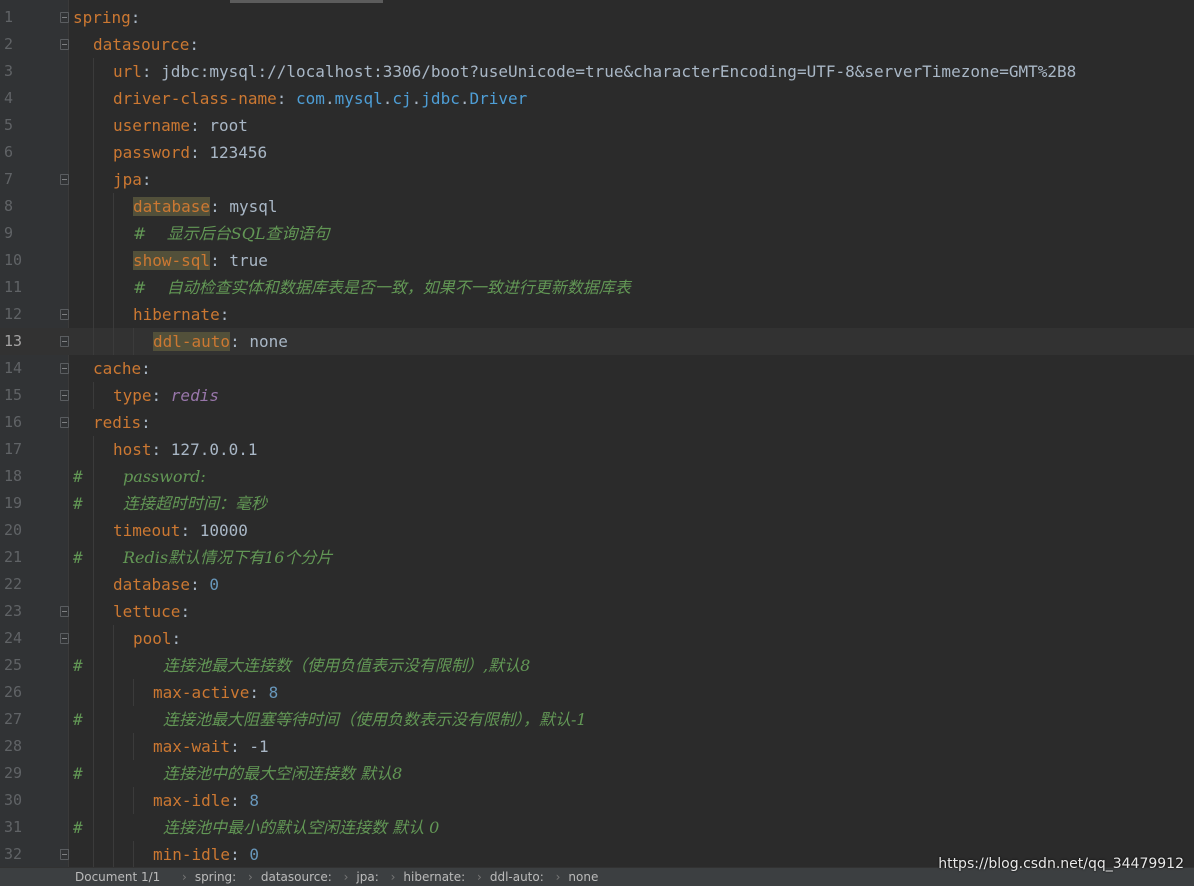  What do you see at coordinates (597, 530) in the screenshot?
I see `code-line: 20 timeout: 10000` at bounding box center [597, 530].